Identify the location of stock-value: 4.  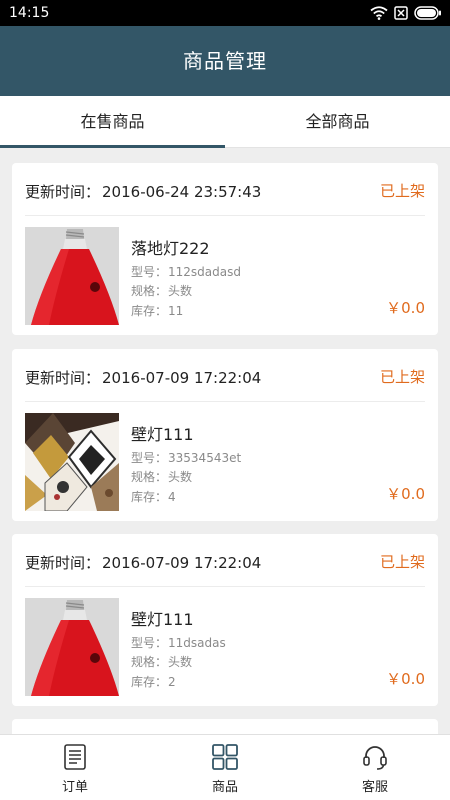
(172, 497).